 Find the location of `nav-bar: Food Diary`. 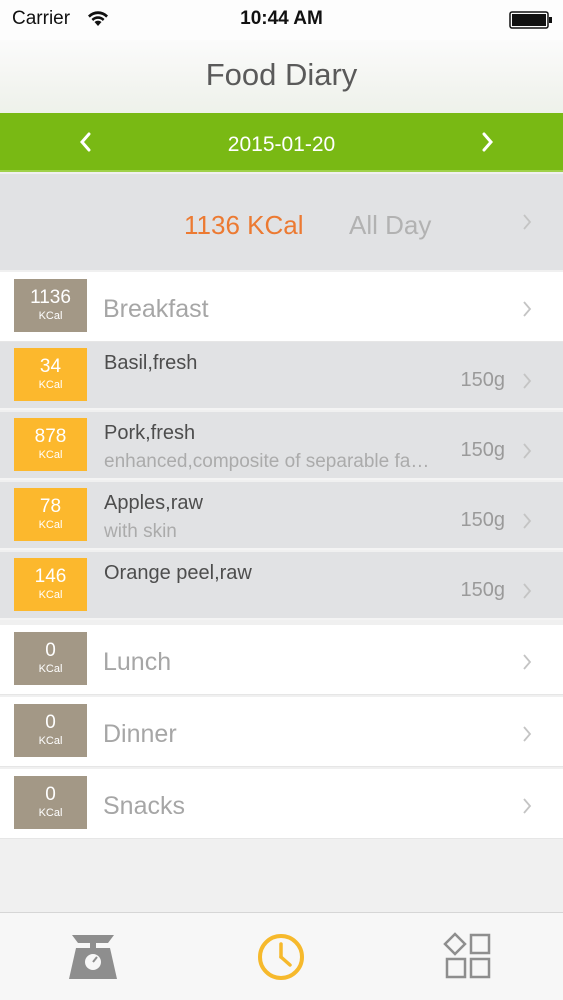

nav-bar: Food Diary is located at coordinates (281, 76).